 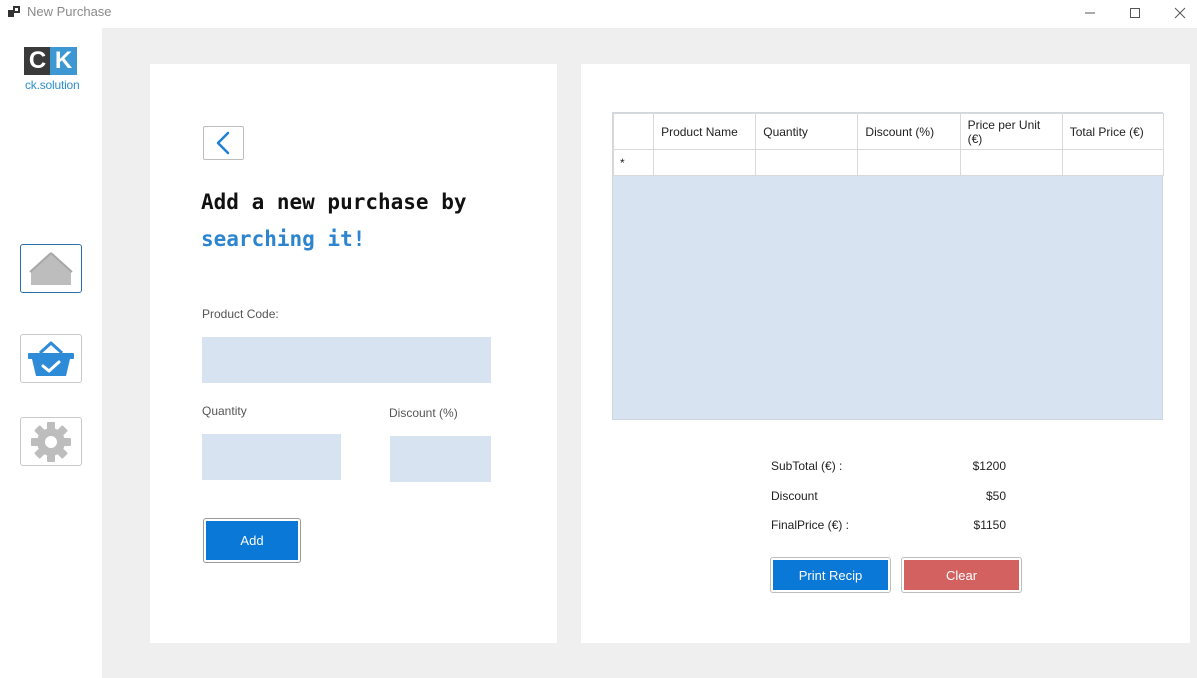 I want to click on row-header-corner, so click(x=633, y=131).